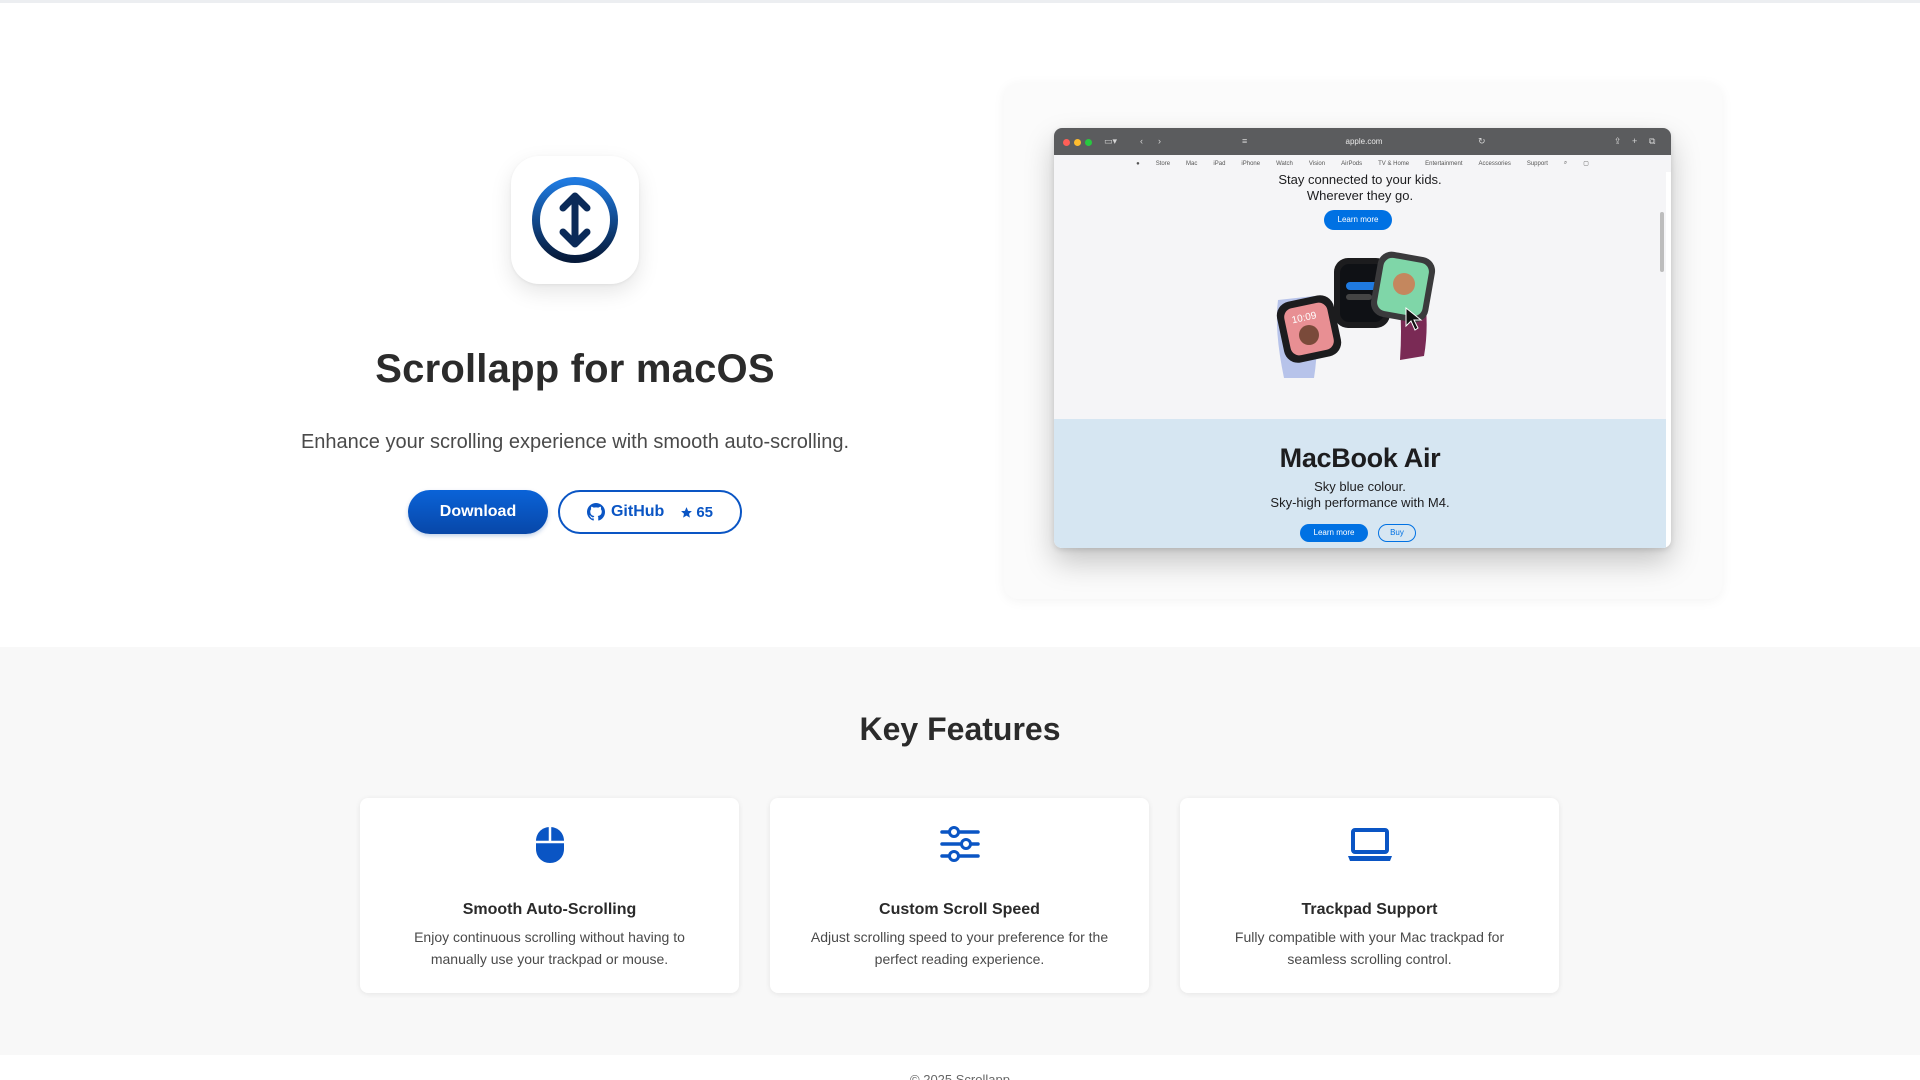 The width and height of the screenshot is (1920, 1080). I want to click on footer-copyright: © 2025 Scrollapp, so click(960, 1076).